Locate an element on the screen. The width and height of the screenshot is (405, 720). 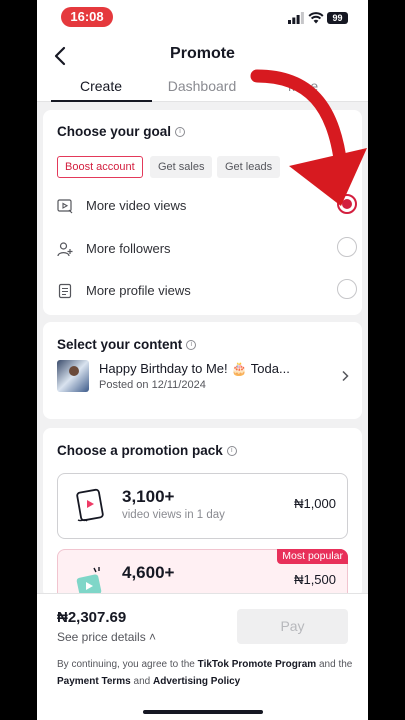
profile-doc-icon is located at coordinates (65, 291).